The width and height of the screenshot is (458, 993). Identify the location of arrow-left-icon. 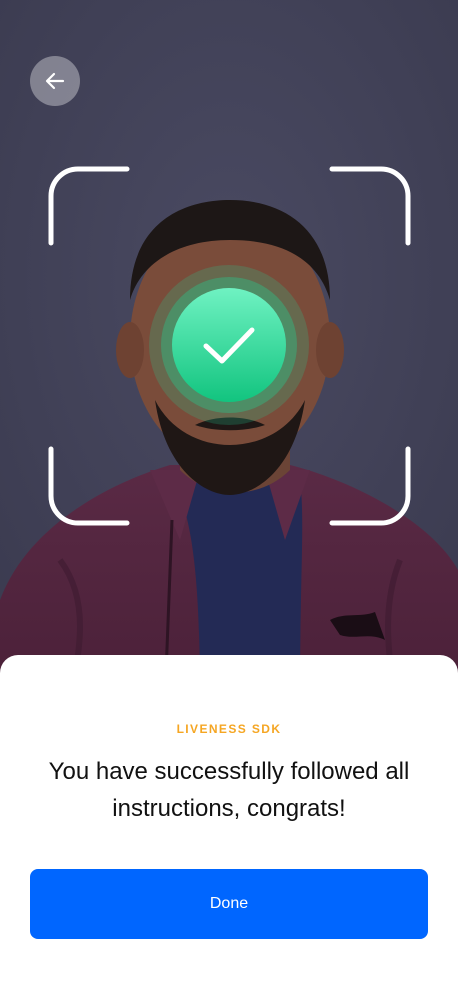
(55, 81).